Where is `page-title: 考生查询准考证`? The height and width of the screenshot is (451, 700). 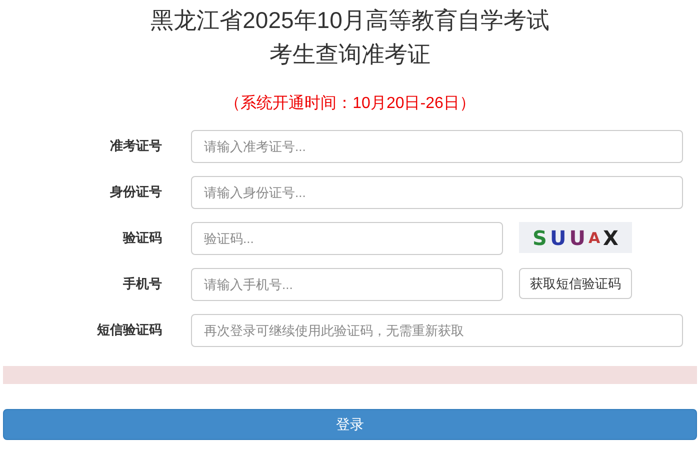 page-title: 考生查询准考证 is located at coordinates (350, 54).